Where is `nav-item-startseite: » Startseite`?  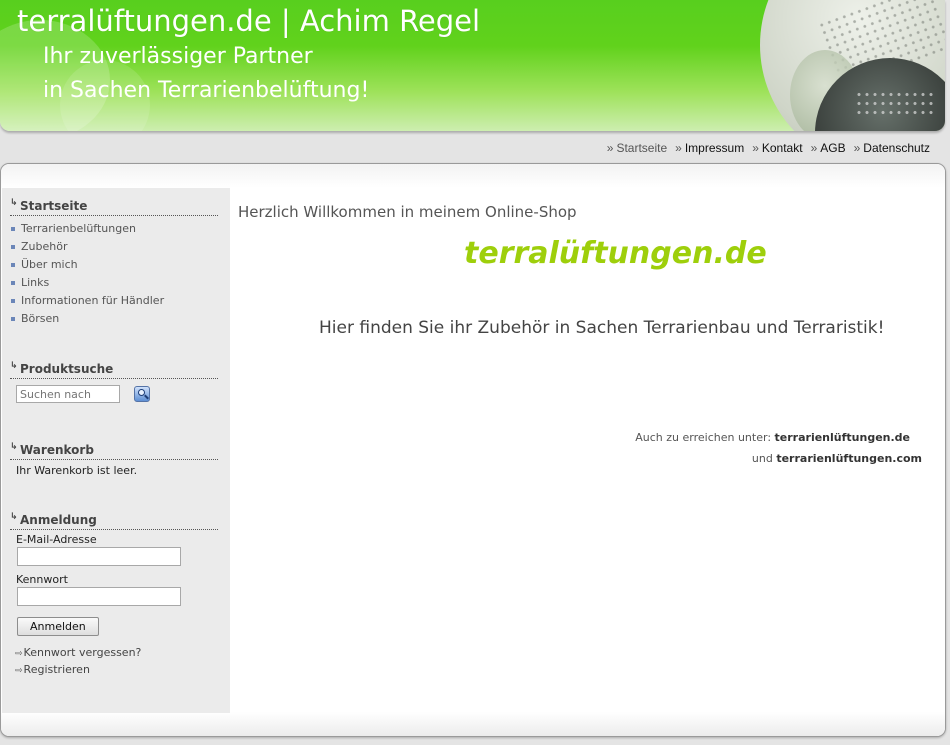 nav-item-startseite: » Startseite is located at coordinates (637, 148).